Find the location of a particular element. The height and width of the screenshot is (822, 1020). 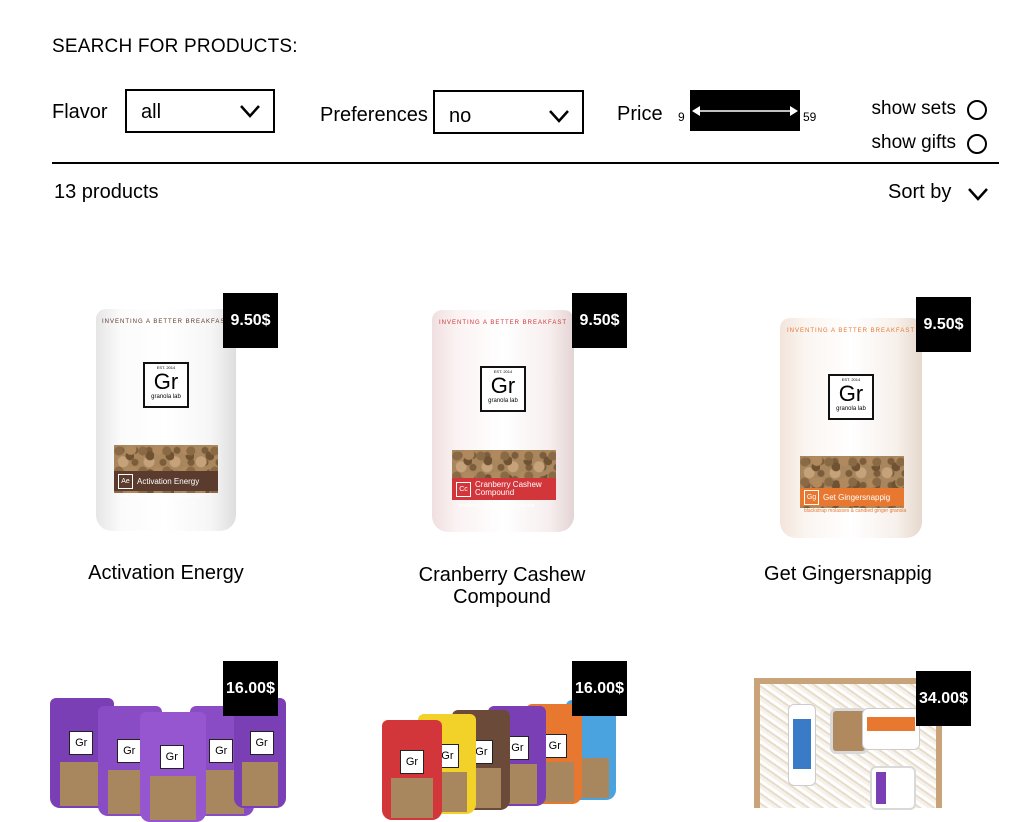

product-name: Activation Energy is located at coordinates (166, 573).